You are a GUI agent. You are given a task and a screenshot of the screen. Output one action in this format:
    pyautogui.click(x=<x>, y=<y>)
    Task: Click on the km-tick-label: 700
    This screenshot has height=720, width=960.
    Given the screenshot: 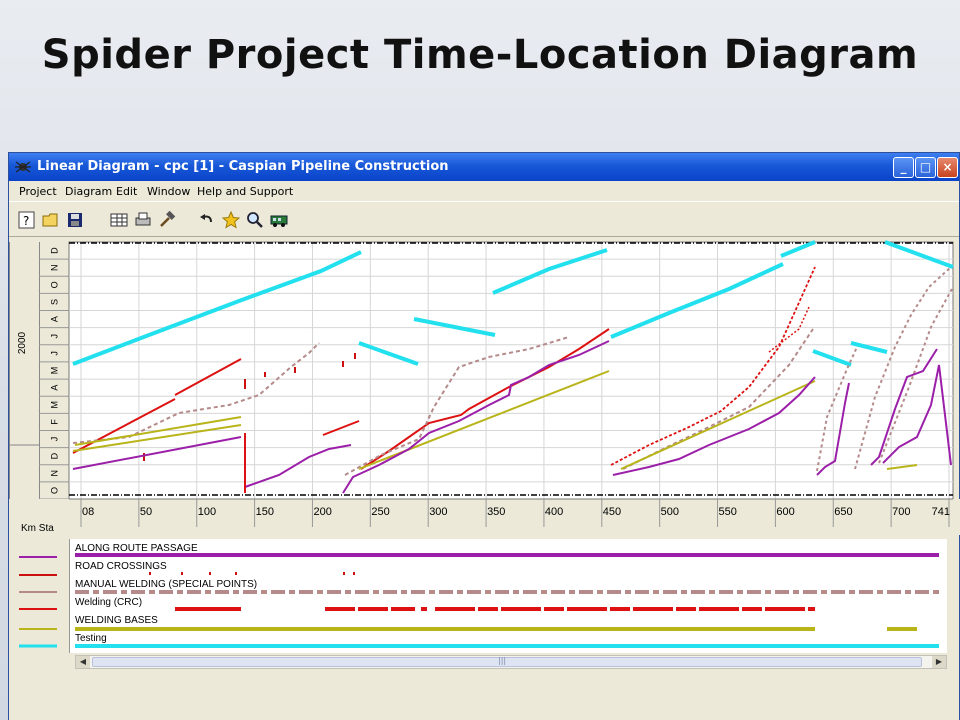 What is the action you would take?
    pyautogui.click(x=901, y=512)
    